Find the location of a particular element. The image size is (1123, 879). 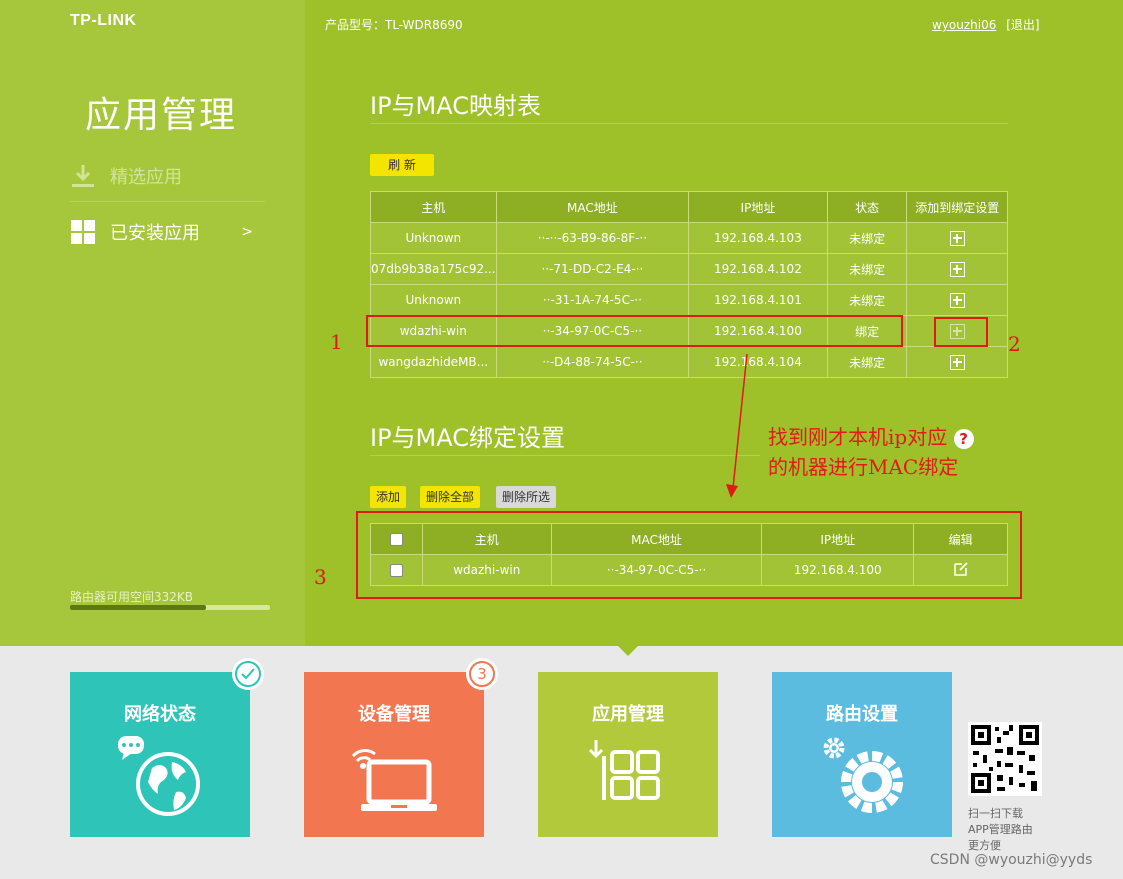

annotation-arrow is located at coordinates (737, 425).